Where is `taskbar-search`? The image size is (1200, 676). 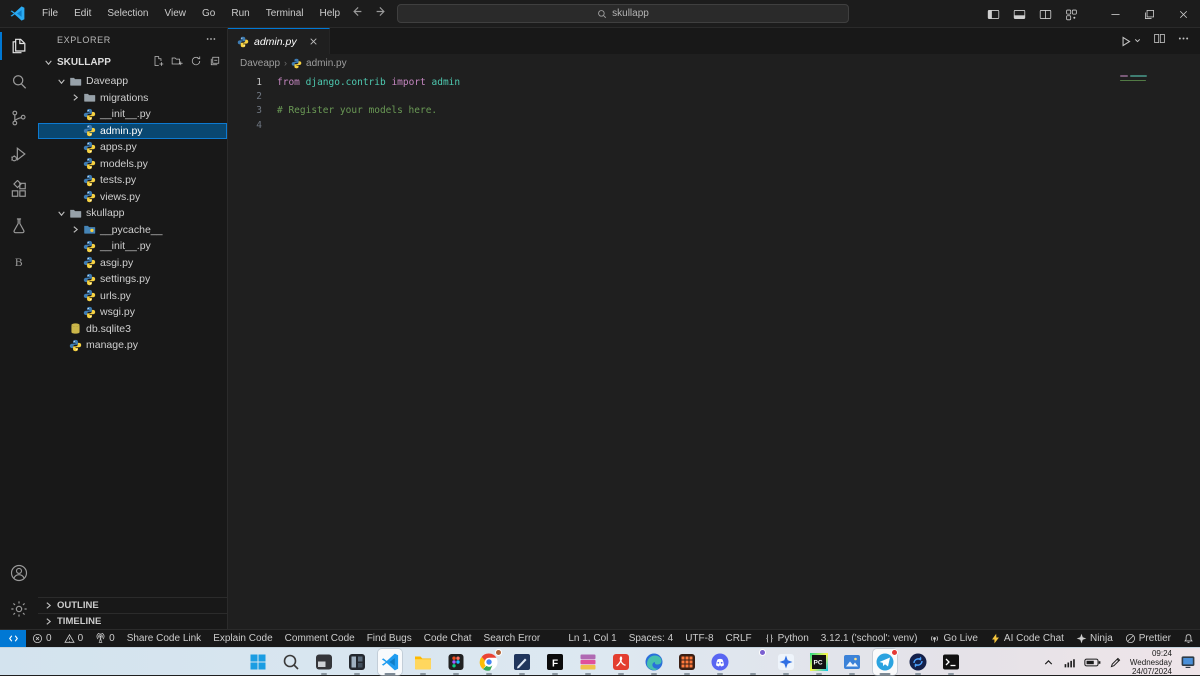
taskbar-search is located at coordinates (291, 662).